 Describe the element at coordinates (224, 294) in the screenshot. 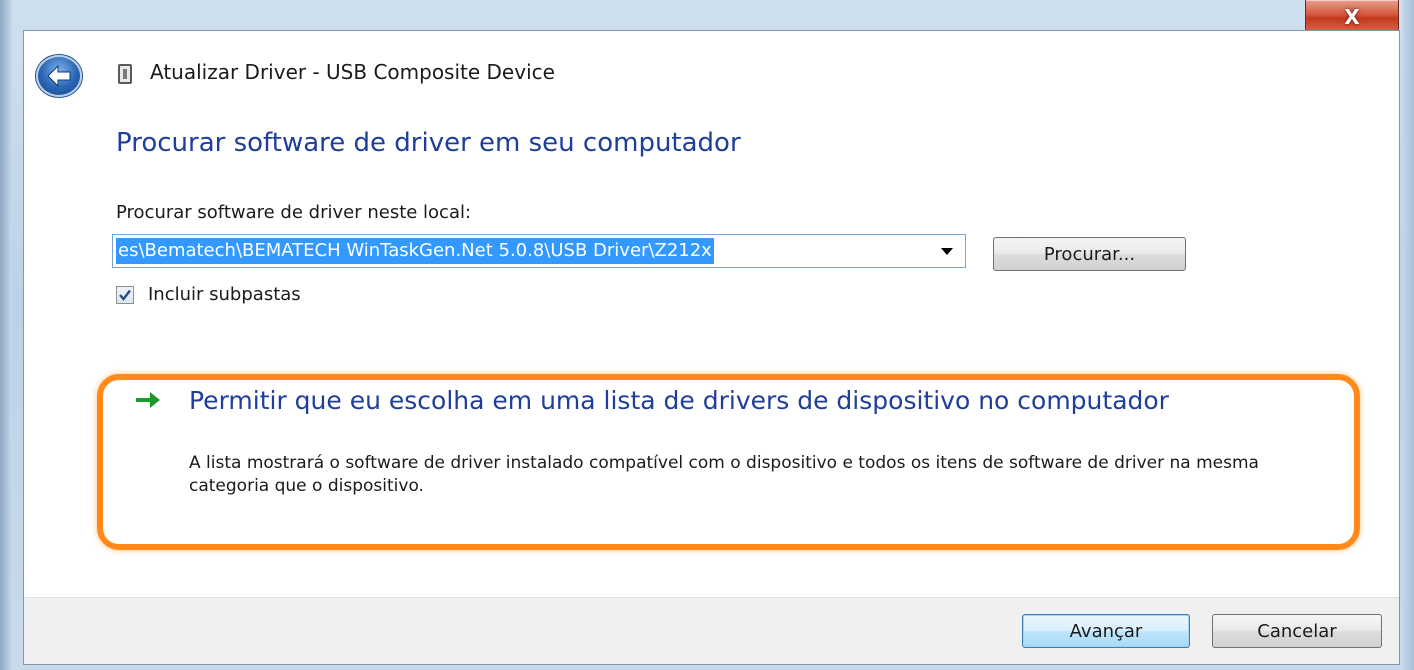

I see `include-subfolders-label: Incluir subpastas` at that location.